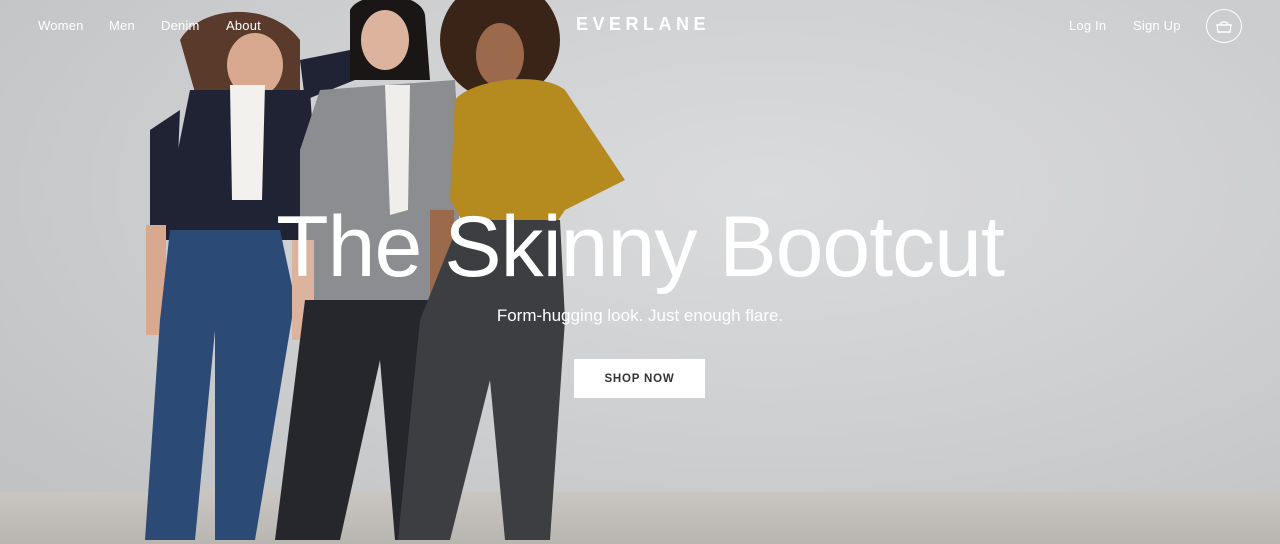 The width and height of the screenshot is (1280, 544). What do you see at coordinates (122, 25) in the screenshot?
I see `nav-men: Men` at bounding box center [122, 25].